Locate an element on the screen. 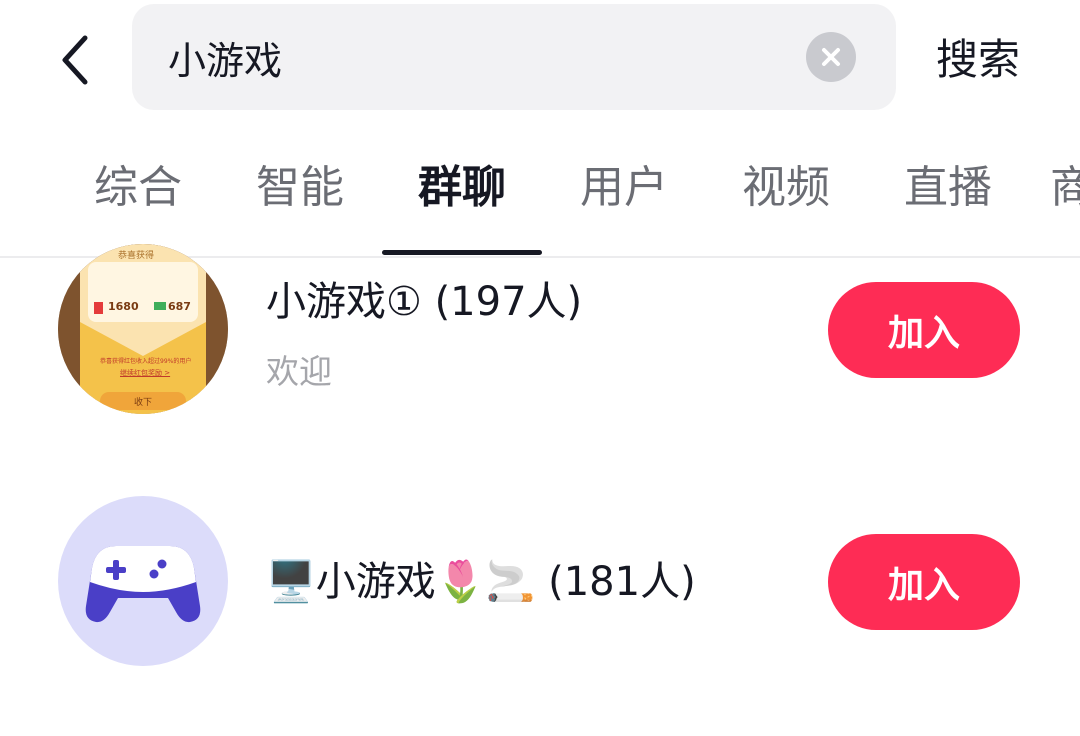 Image resolution: width=1080 pixels, height=736 pixels. tab-smart: 智能 is located at coordinates (300, 188).